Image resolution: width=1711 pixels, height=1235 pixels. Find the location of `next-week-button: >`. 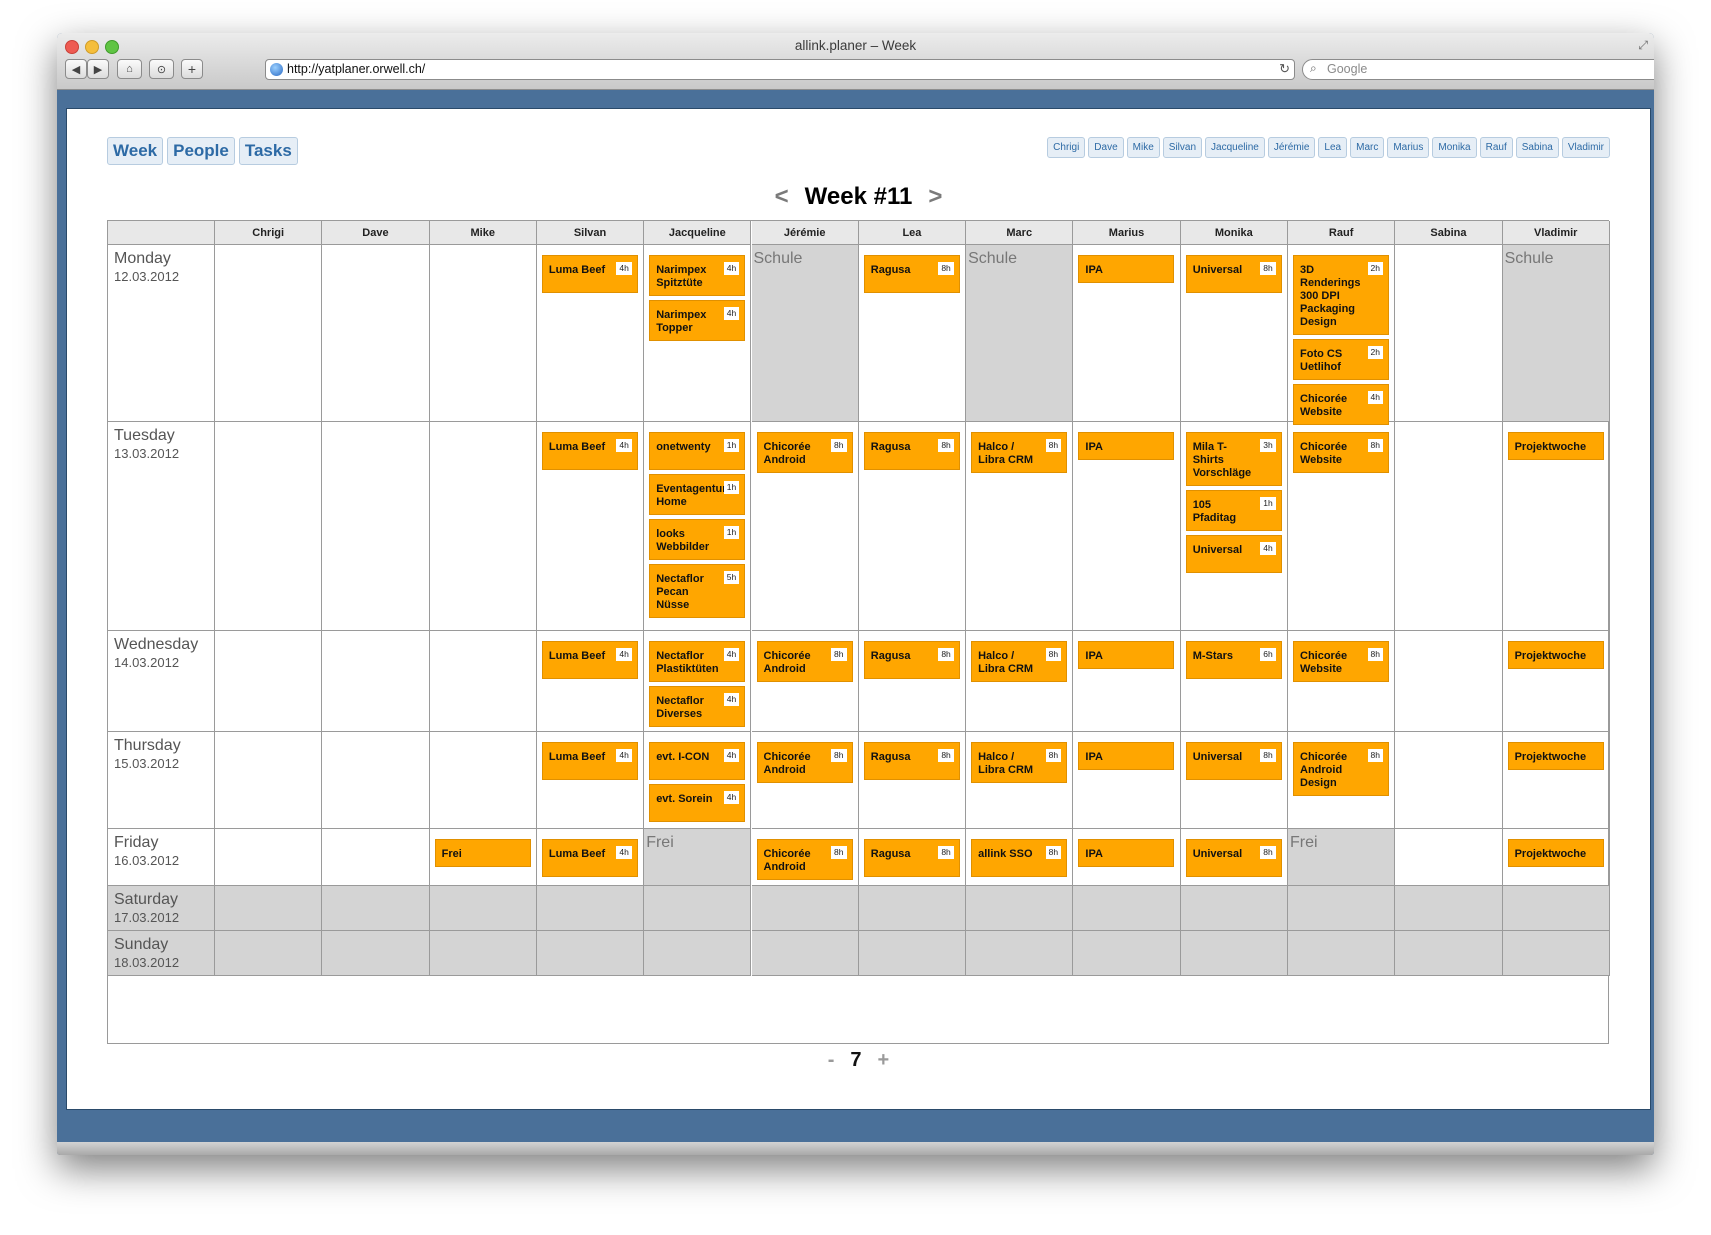

next-week-button: > is located at coordinates (935, 197).